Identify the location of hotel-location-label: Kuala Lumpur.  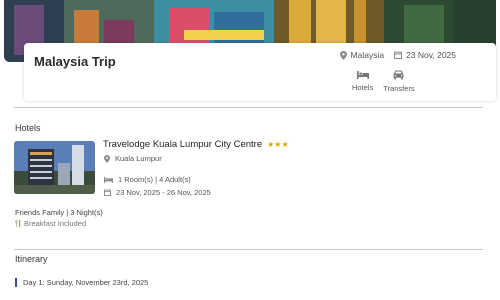
(138, 158).